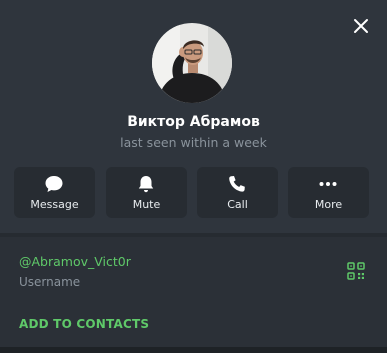 The image size is (387, 353). Describe the element at coordinates (328, 184) in the screenshot. I see `more-dots-icon` at that location.